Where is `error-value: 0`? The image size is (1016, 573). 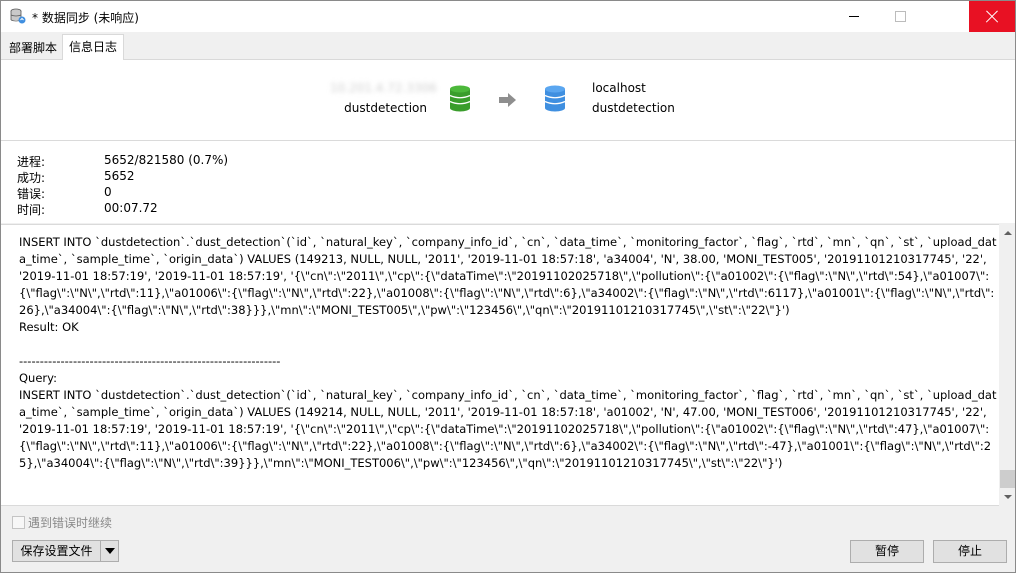 error-value: 0 is located at coordinates (108, 192).